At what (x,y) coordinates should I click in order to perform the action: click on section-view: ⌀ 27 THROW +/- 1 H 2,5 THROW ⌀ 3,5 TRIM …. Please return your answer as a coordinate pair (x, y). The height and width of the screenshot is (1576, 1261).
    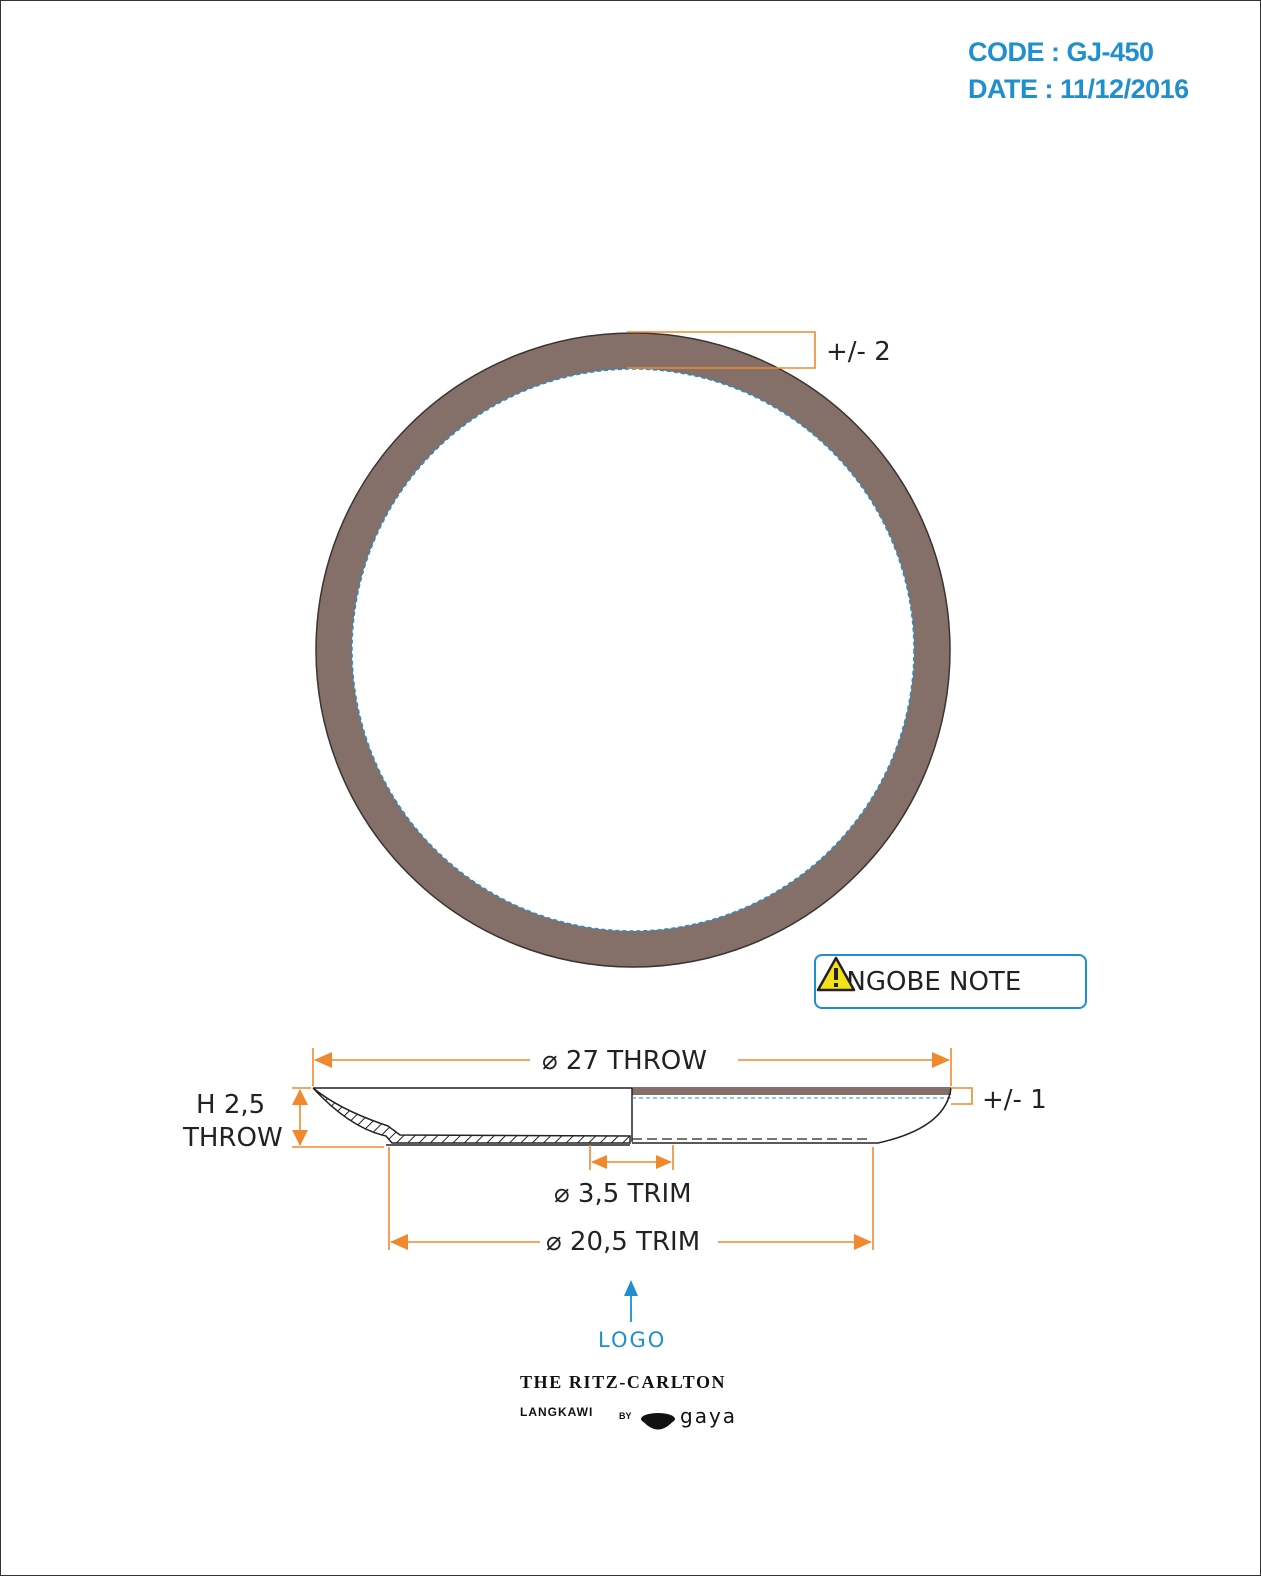
    Looking at the image, I should click on (614, 1151).